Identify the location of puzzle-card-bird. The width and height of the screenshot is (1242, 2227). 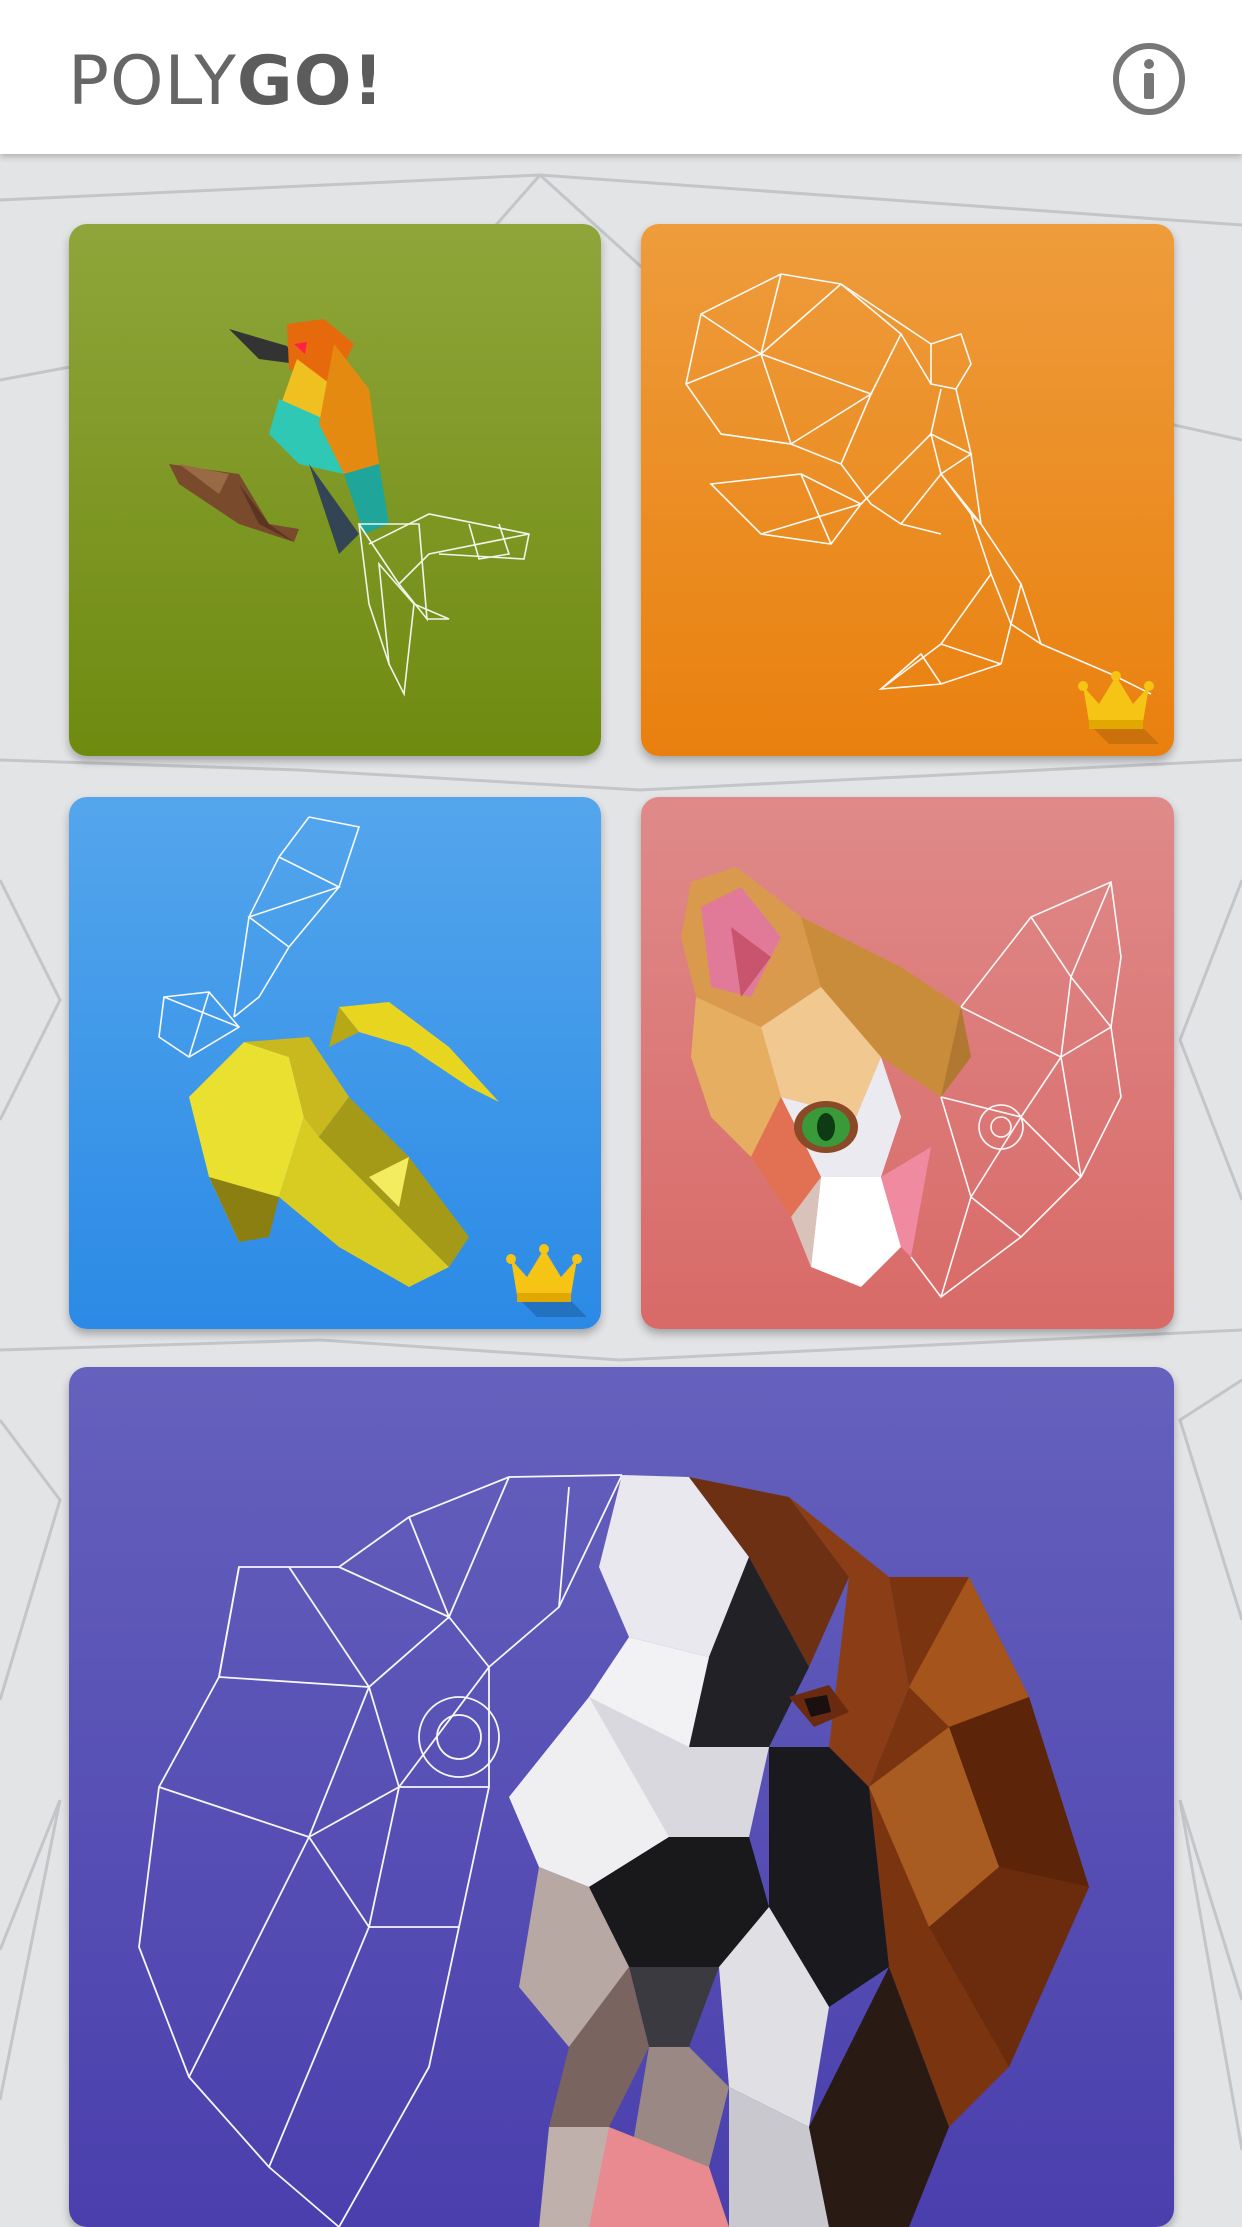
(335, 490).